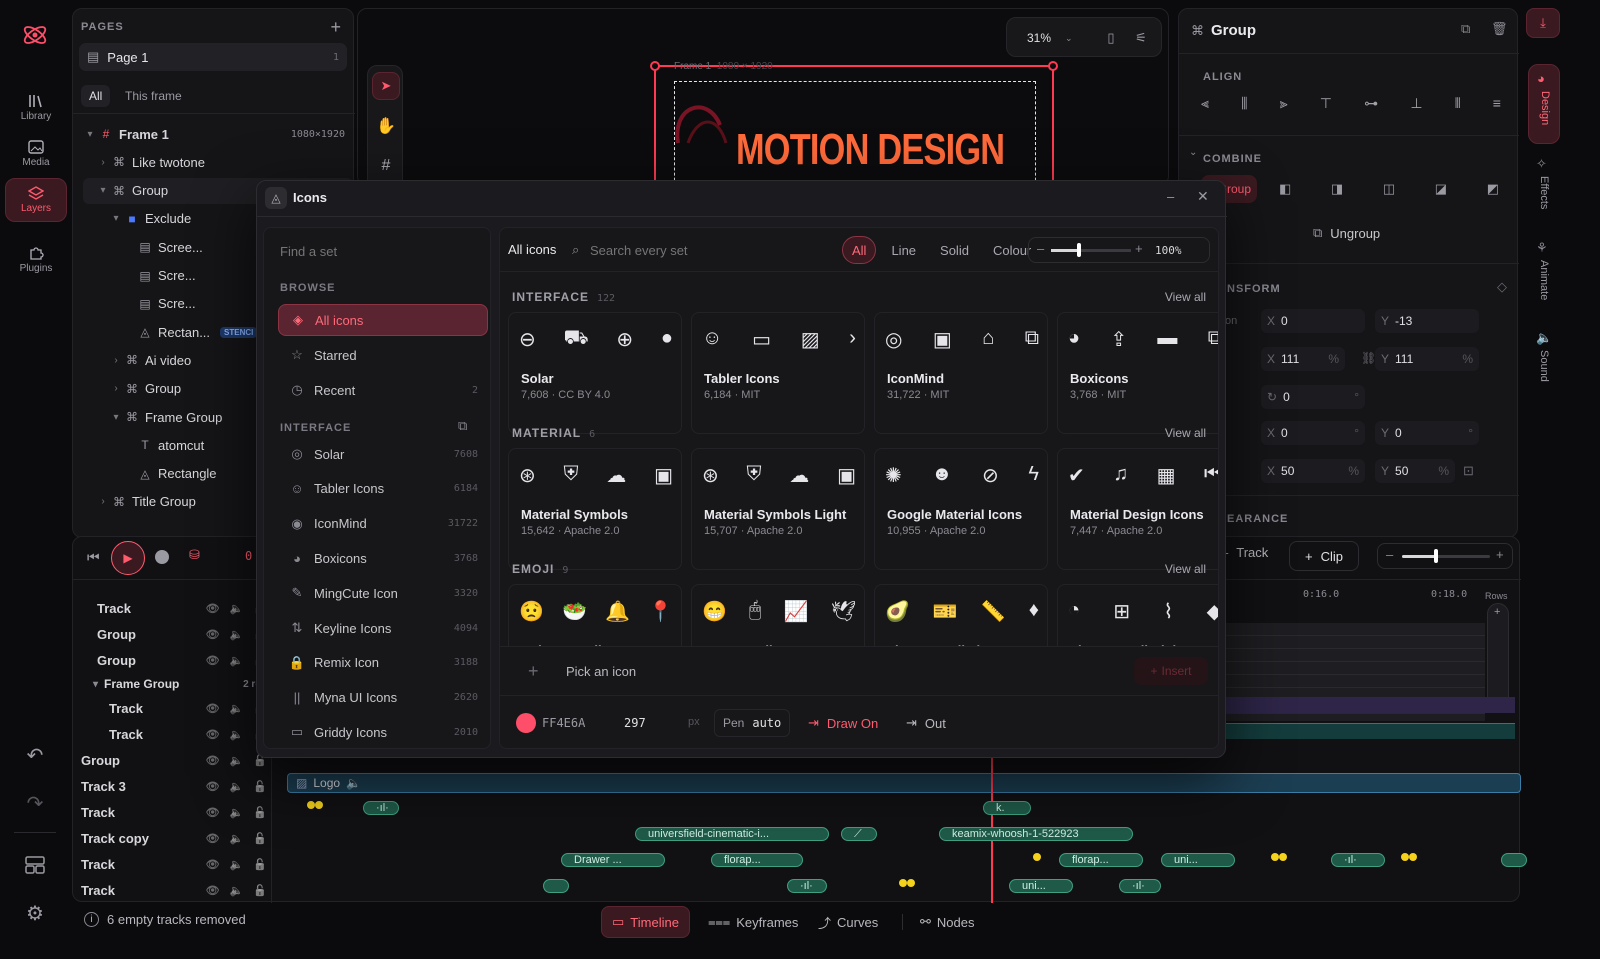  I want to click on export-button: ⤓, so click(1543, 23).